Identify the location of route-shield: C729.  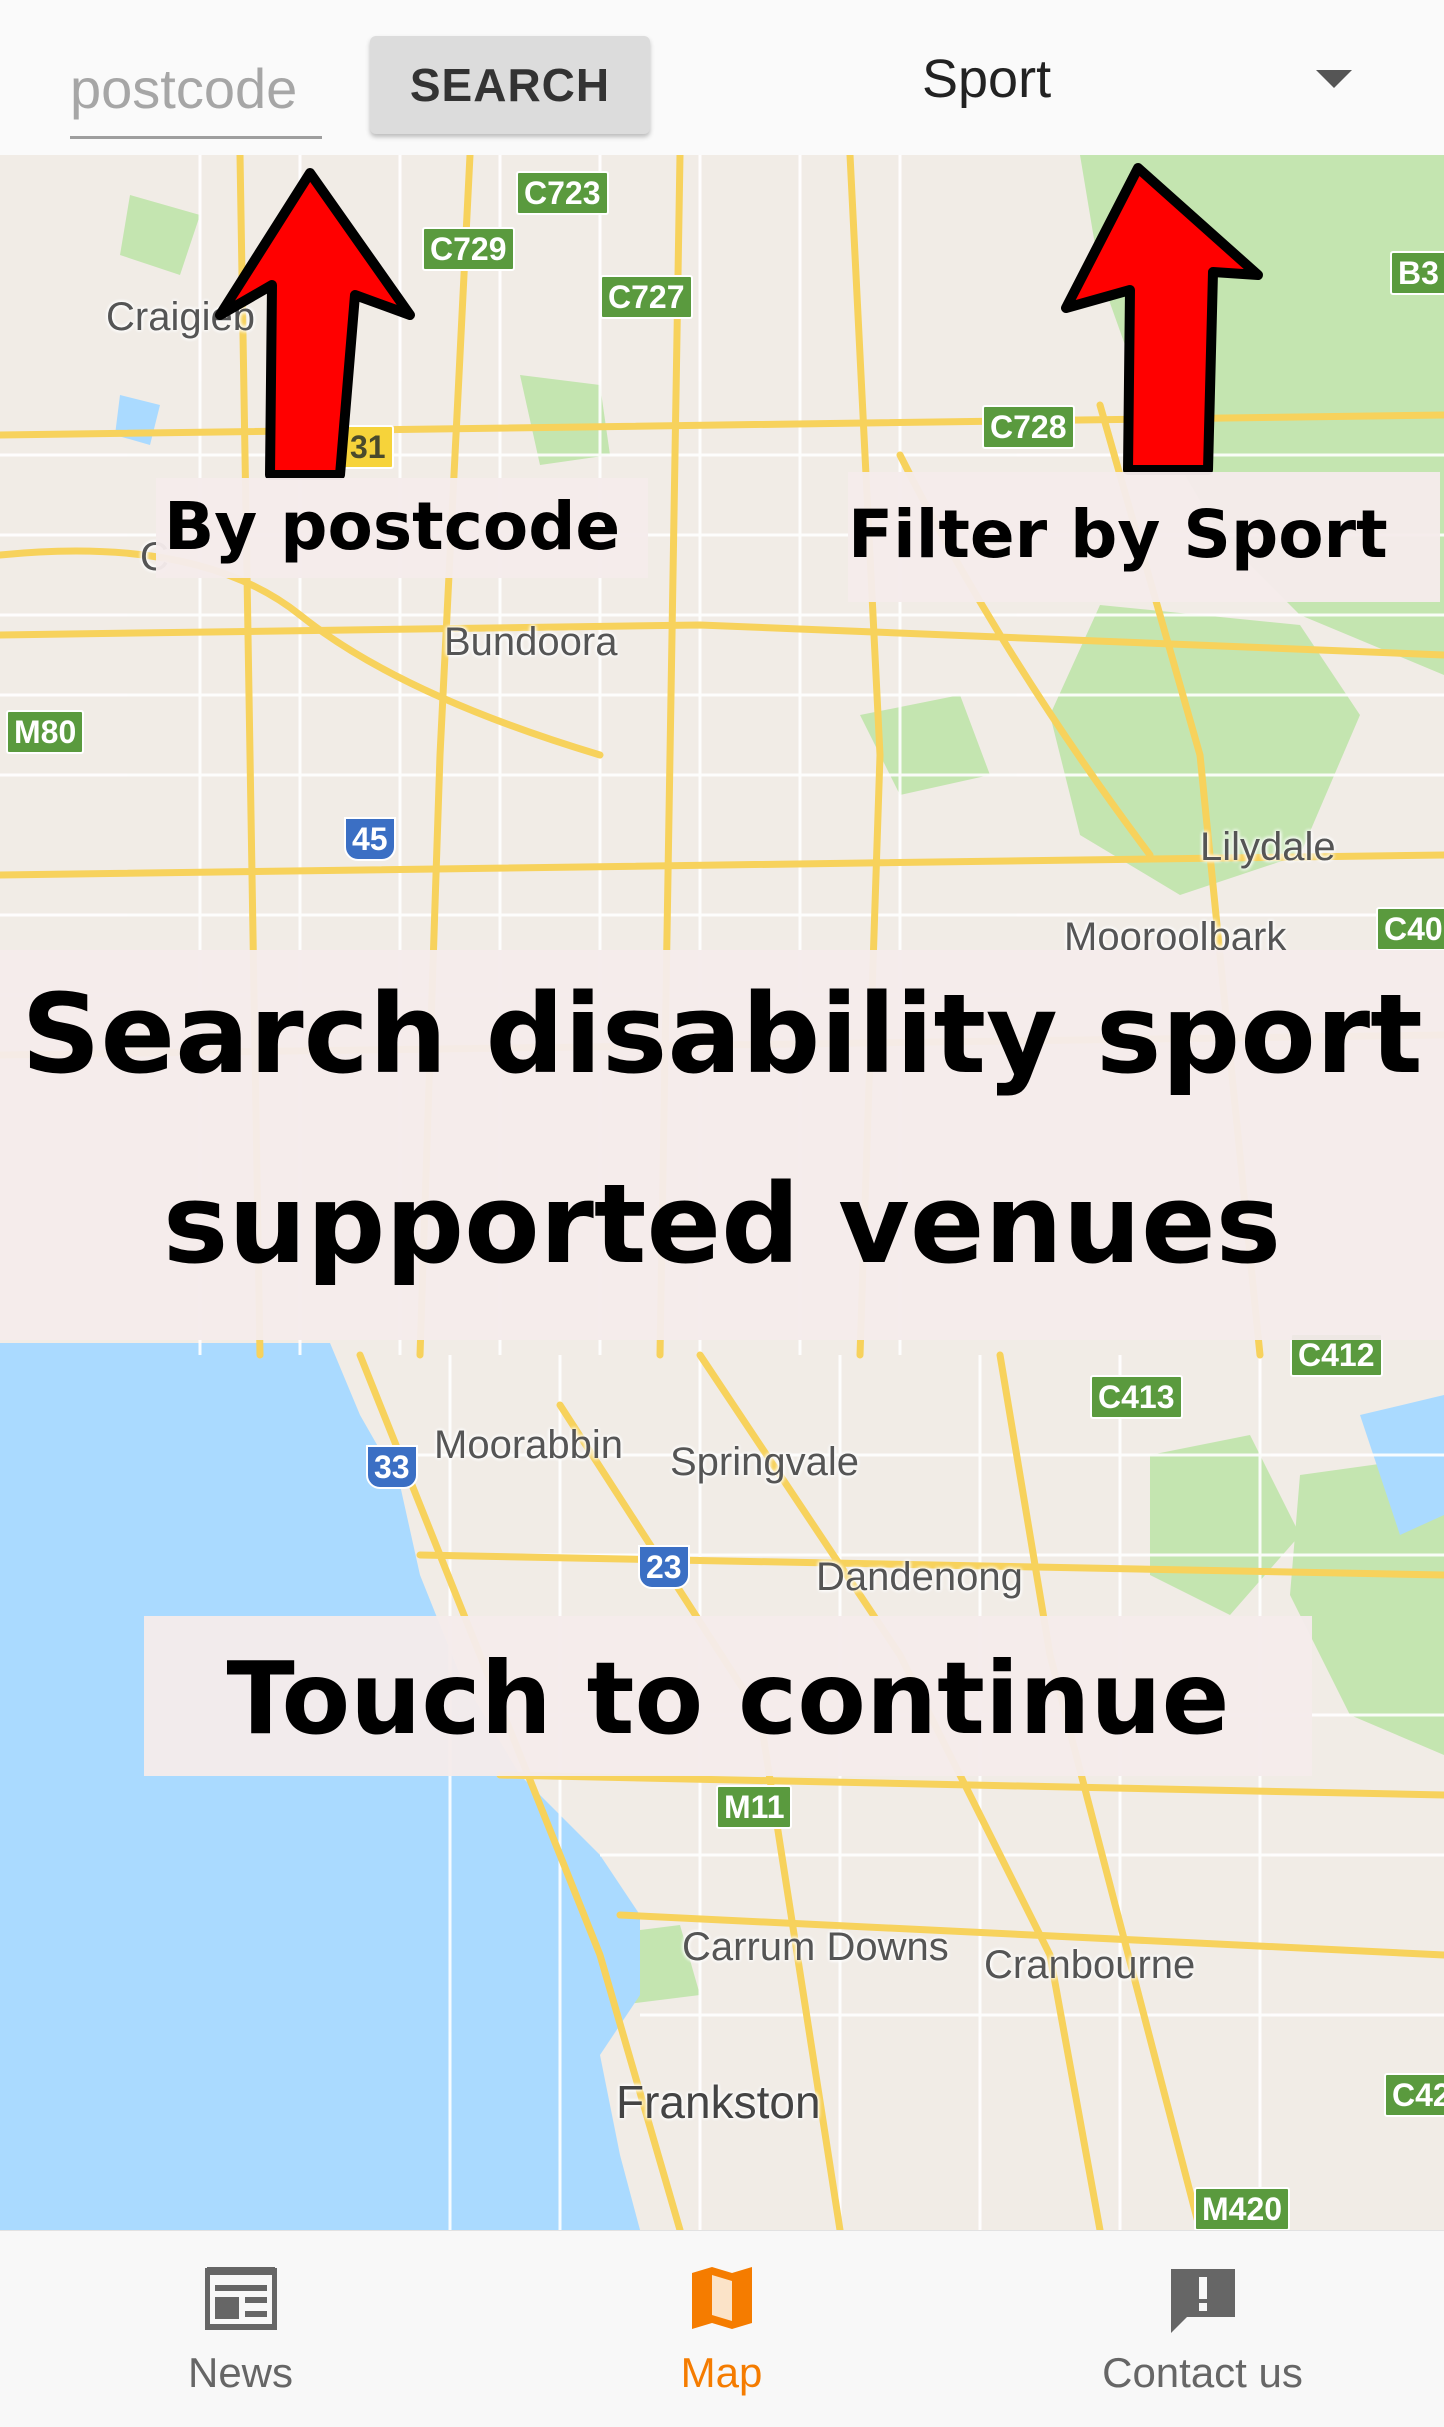
(468, 249).